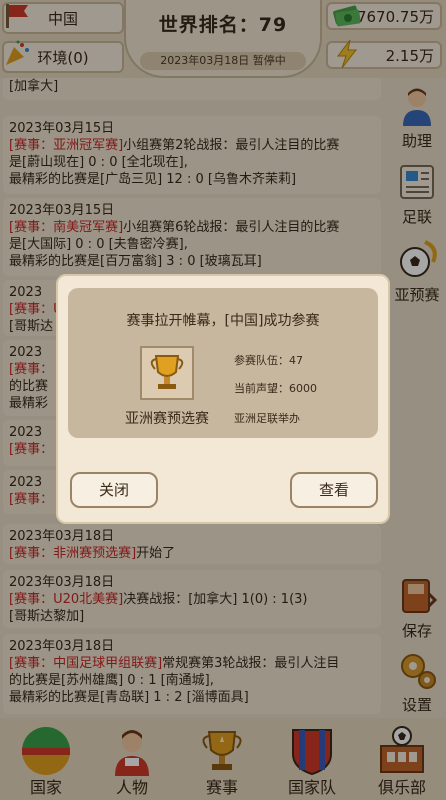 The width and height of the screenshot is (446, 800). What do you see at coordinates (223, 321) in the screenshot?
I see `event-modal-message: 赛事拉开帷幕，[中国]成功参赛` at bounding box center [223, 321].